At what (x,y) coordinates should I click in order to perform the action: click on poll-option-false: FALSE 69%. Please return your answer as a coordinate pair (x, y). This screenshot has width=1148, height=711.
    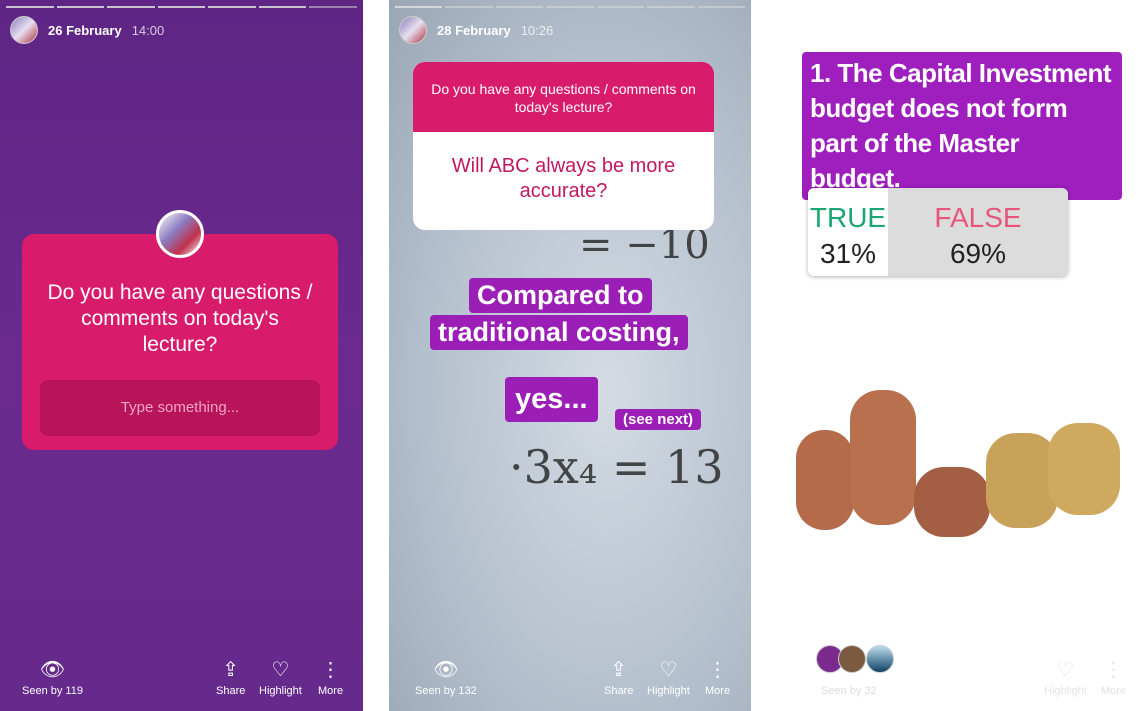
    Looking at the image, I should click on (978, 232).